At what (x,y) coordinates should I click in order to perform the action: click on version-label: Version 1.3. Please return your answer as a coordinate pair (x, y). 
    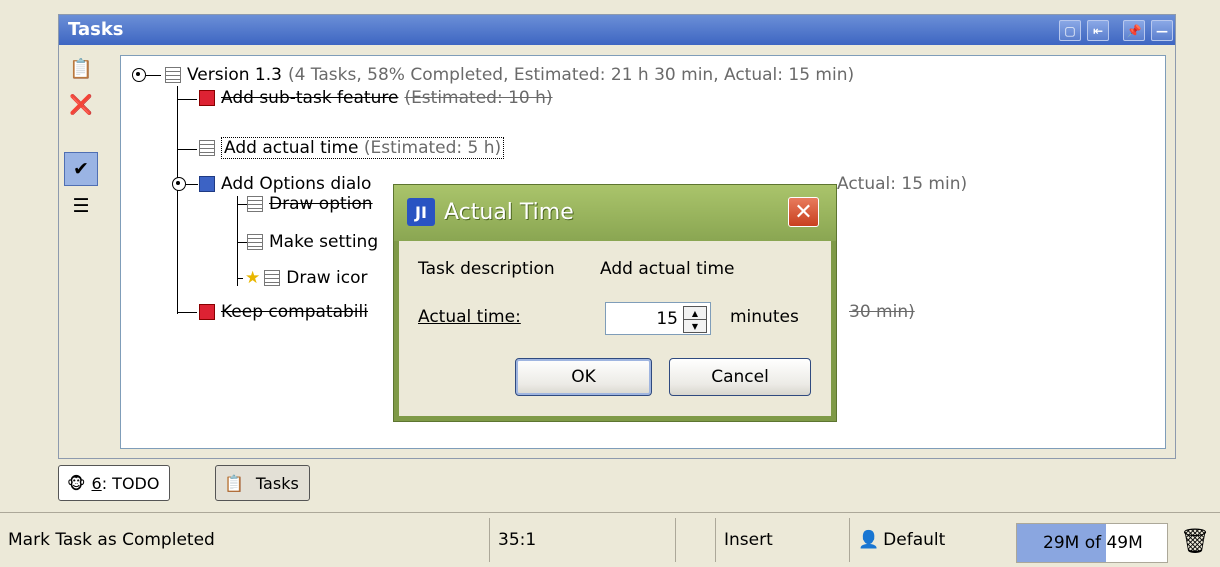
    Looking at the image, I should click on (234, 75).